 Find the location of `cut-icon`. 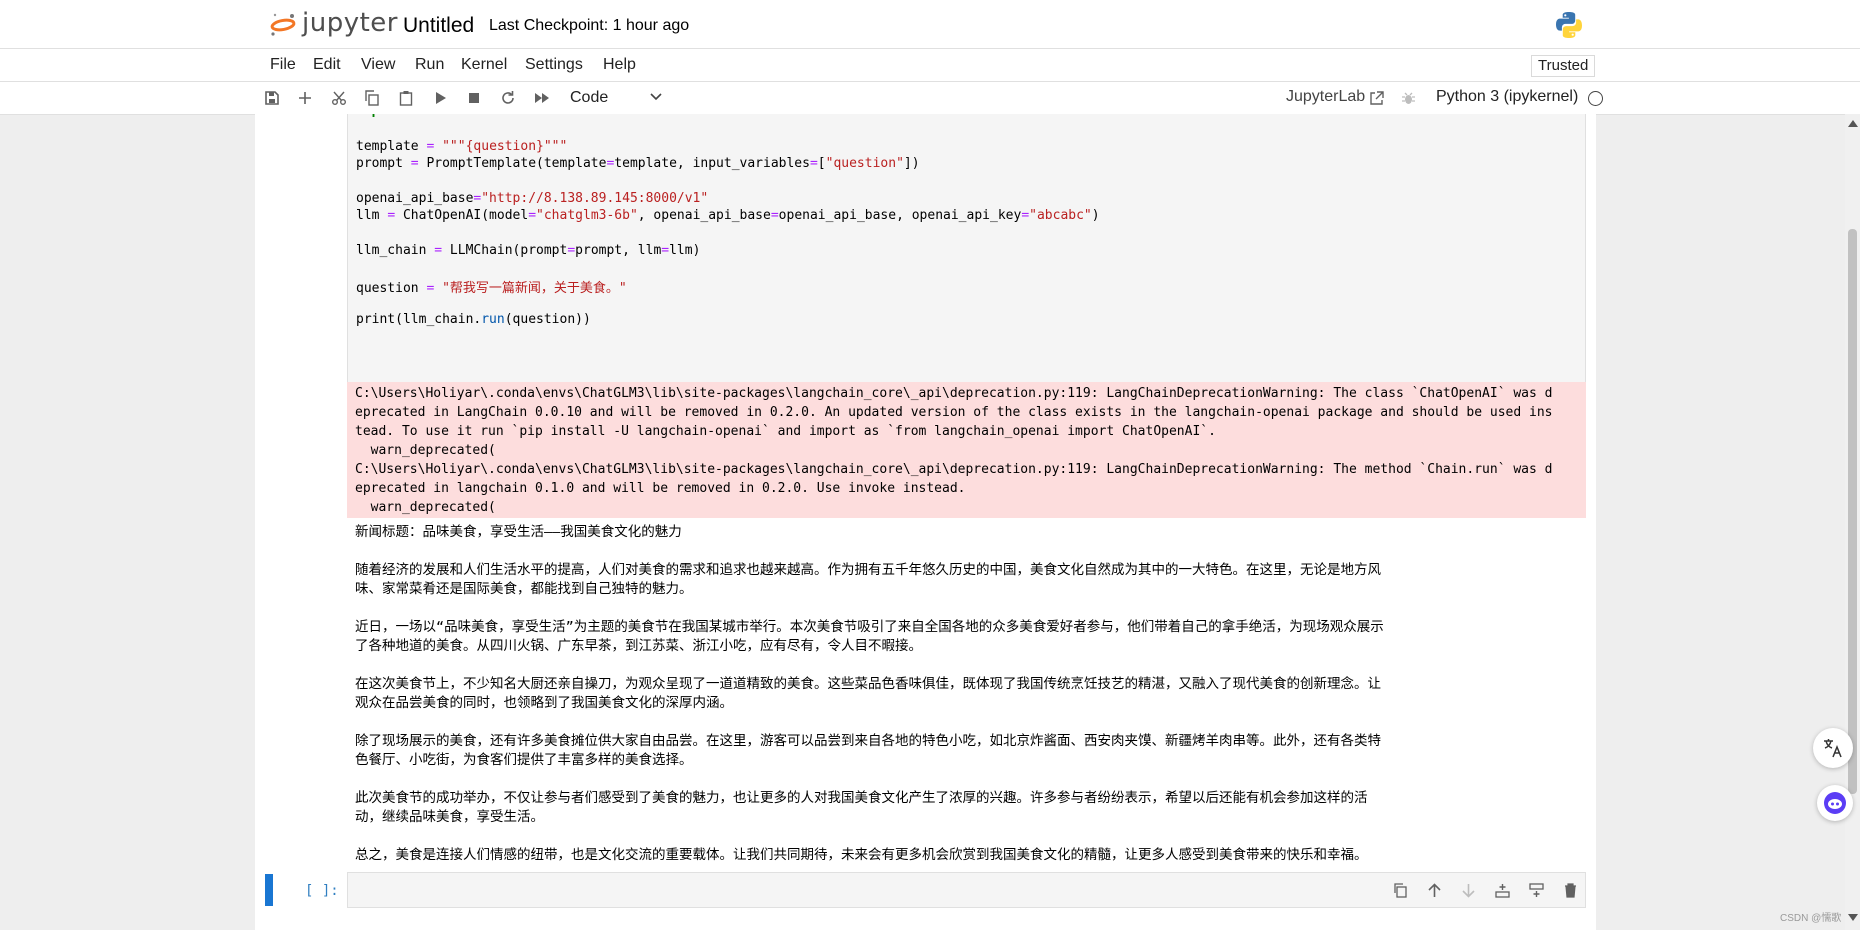

cut-icon is located at coordinates (339, 98).